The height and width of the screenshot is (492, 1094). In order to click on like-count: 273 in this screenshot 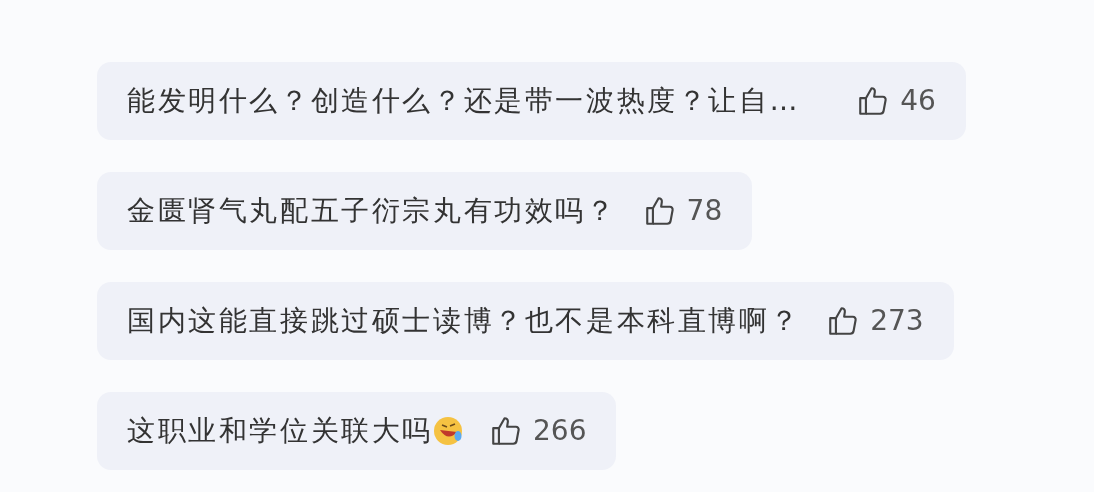, I will do `click(897, 321)`.